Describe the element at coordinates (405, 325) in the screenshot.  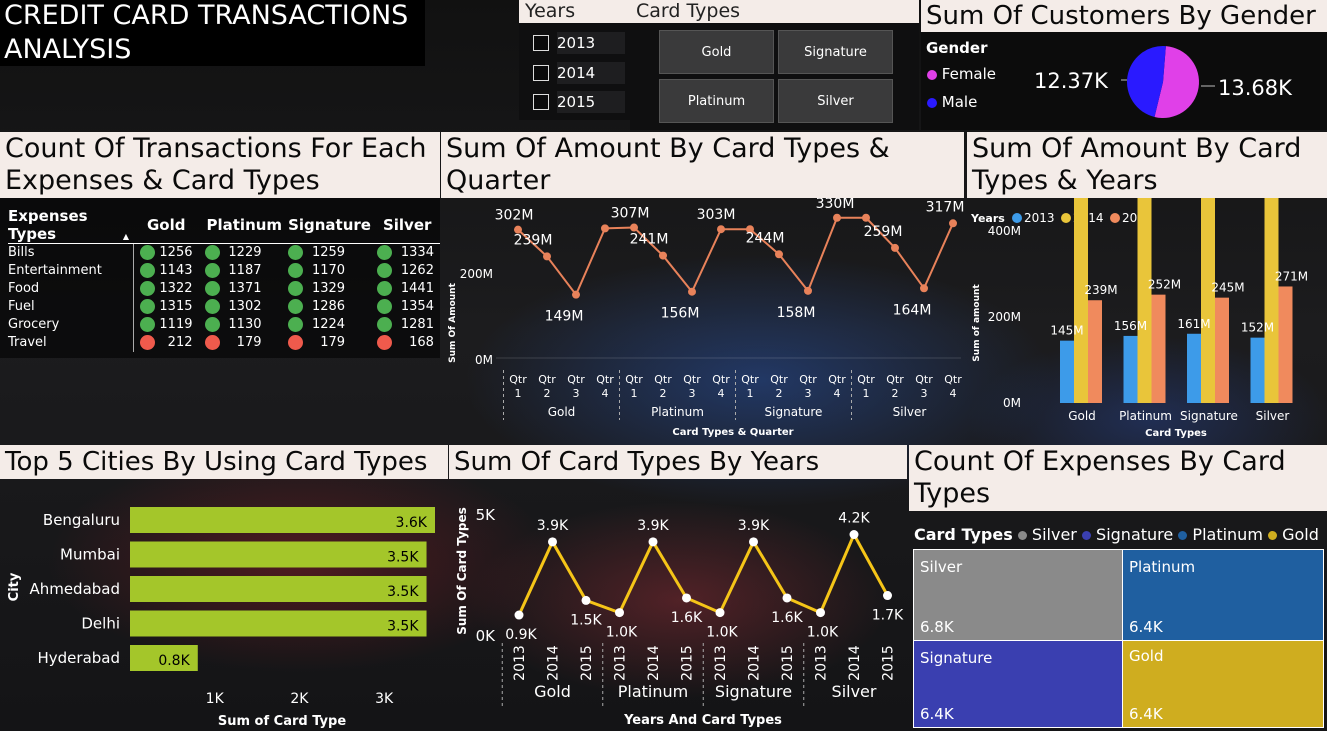
I see `matrix-cell: 1281` at that location.